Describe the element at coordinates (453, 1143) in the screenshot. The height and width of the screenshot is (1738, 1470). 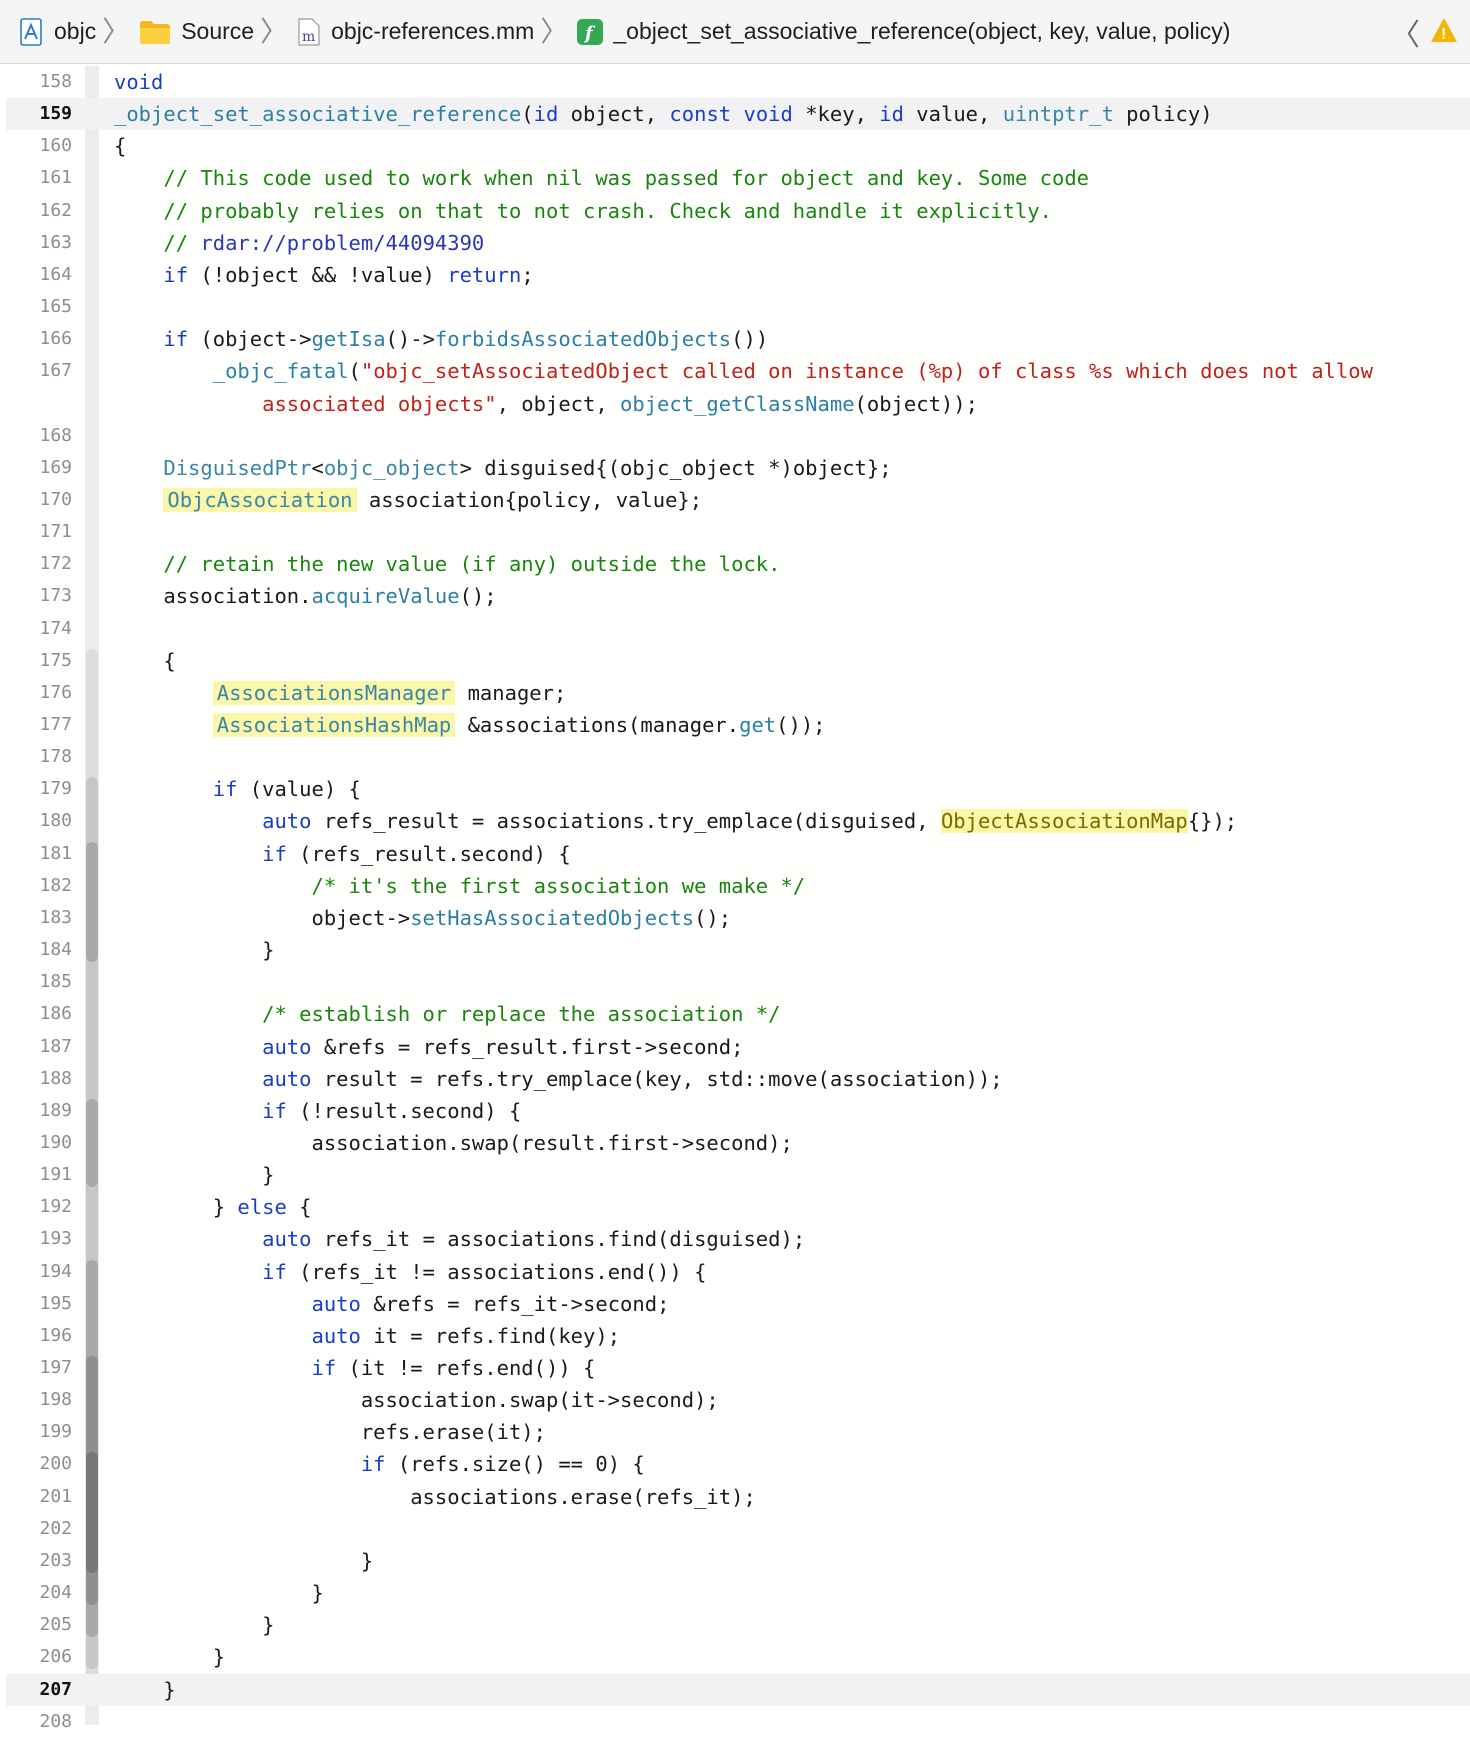
I see `code-text: association.swap(result.first->second);` at that location.